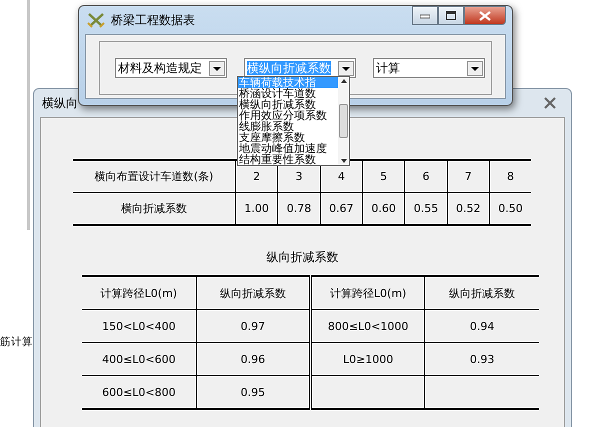 Image resolution: width=592 pixels, height=427 pixels. Describe the element at coordinates (139, 326) in the screenshot. I see `table-cell: 150<L0<400` at that location.